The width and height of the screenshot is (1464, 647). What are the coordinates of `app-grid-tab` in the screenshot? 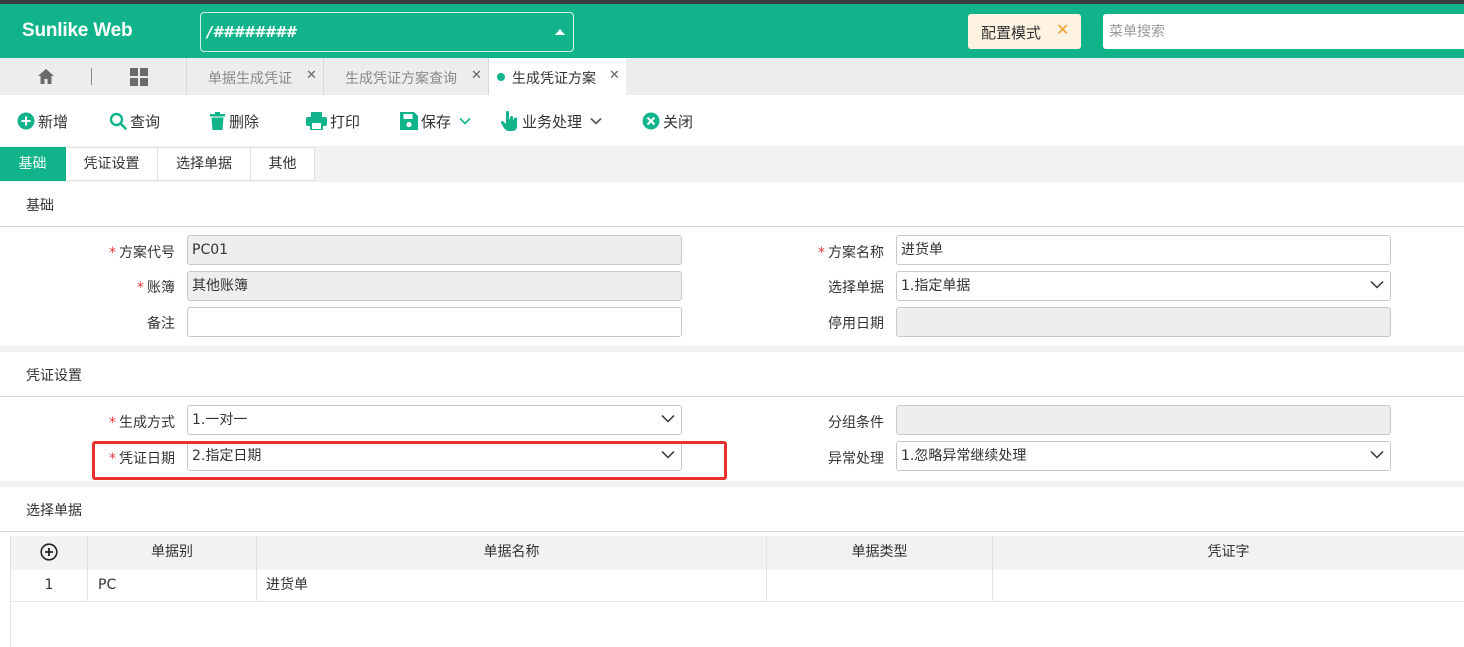 It's located at (139, 76).